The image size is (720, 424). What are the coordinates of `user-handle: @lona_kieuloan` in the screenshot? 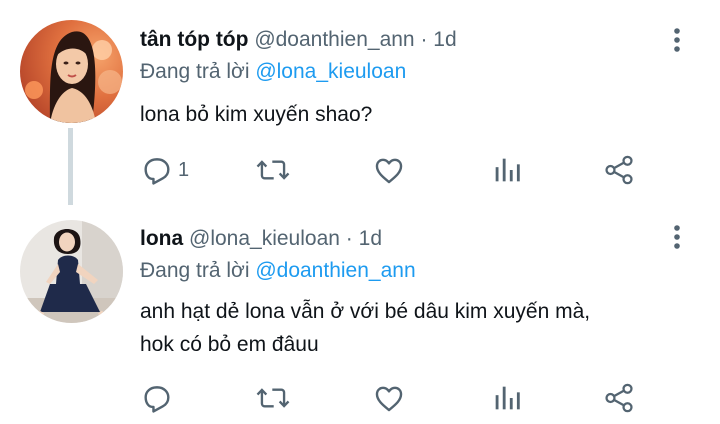 It's located at (264, 238).